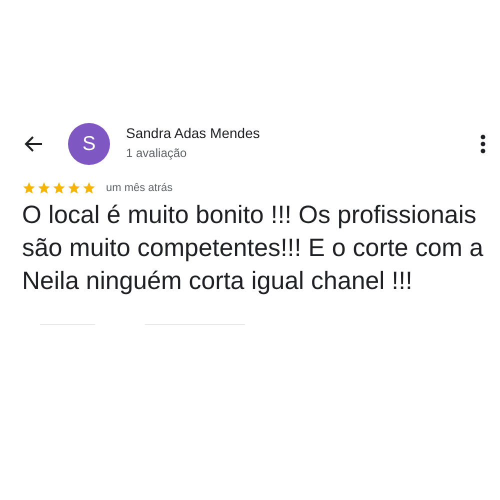 The height and width of the screenshot is (500, 500). What do you see at coordinates (157, 153) in the screenshot?
I see `review-count: 1 avaliação` at bounding box center [157, 153].